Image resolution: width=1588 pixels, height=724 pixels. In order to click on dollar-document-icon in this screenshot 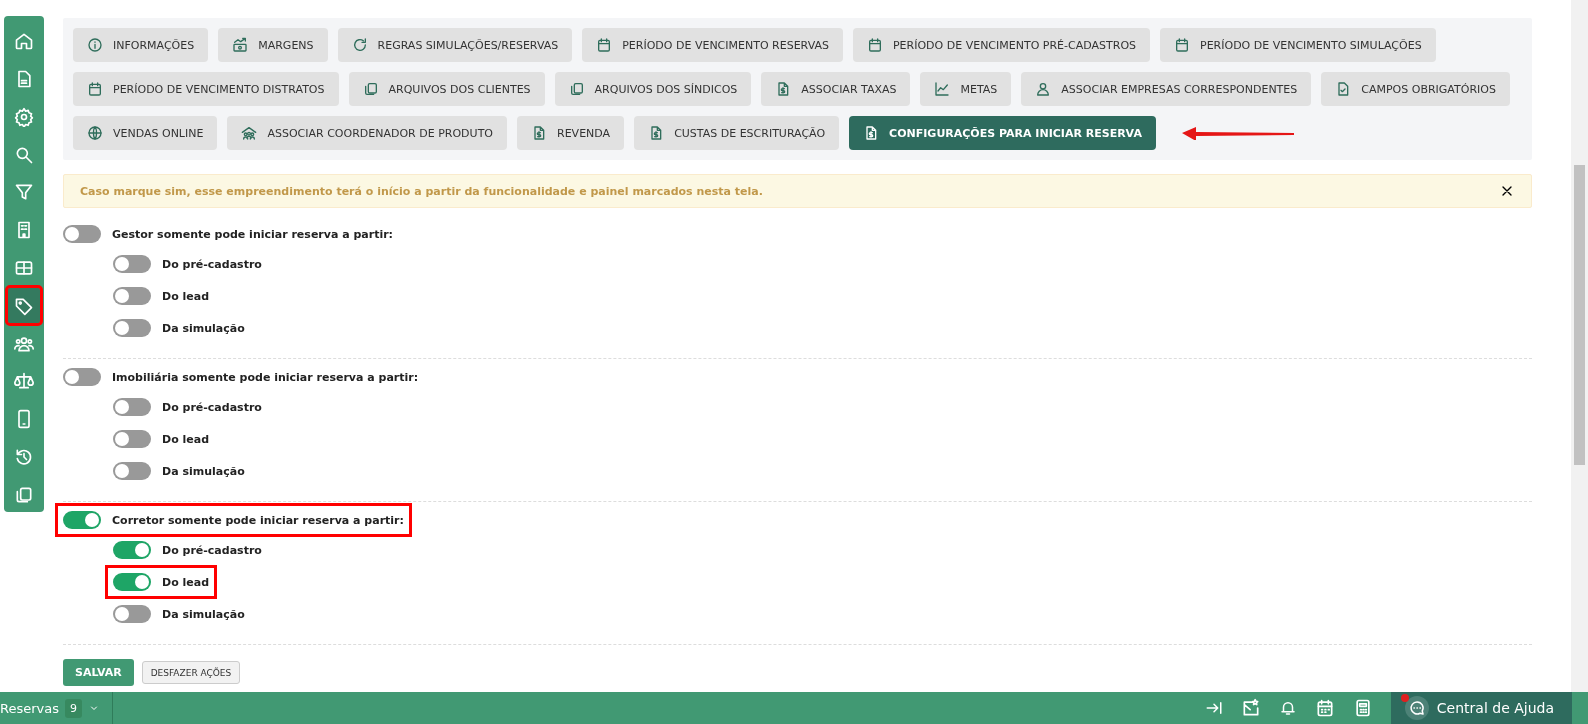, I will do `click(539, 133)`.